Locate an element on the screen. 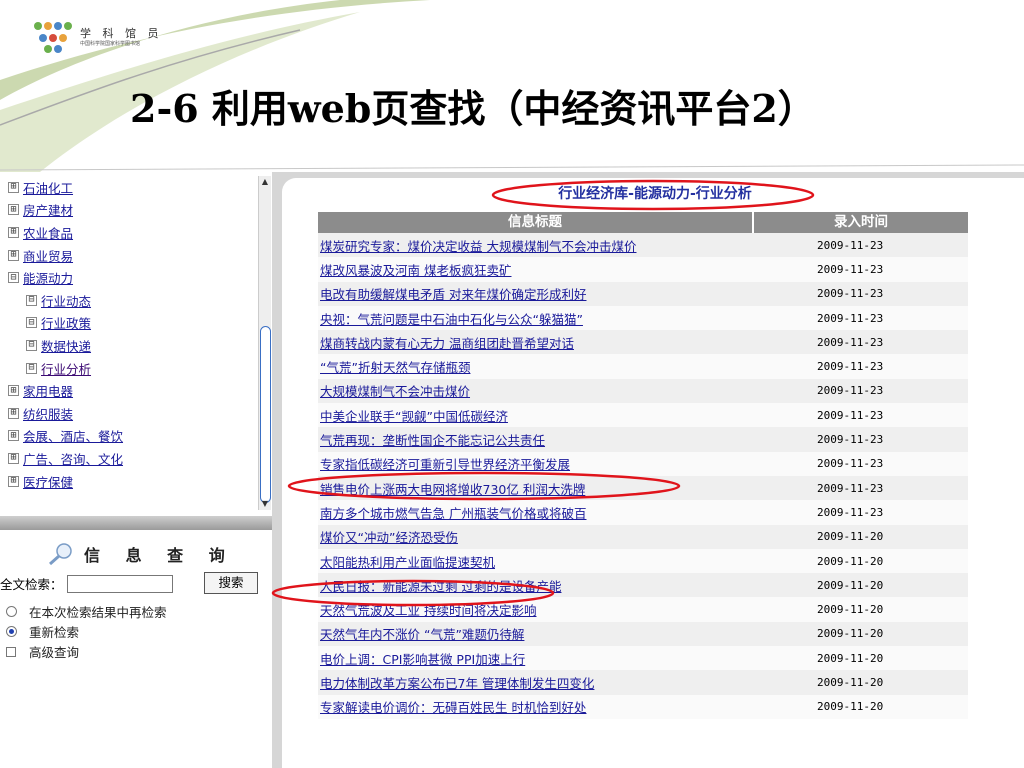  article-link: 电力体制改革方案公布已7年 管理体制发生四变化 is located at coordinates (535, 682).